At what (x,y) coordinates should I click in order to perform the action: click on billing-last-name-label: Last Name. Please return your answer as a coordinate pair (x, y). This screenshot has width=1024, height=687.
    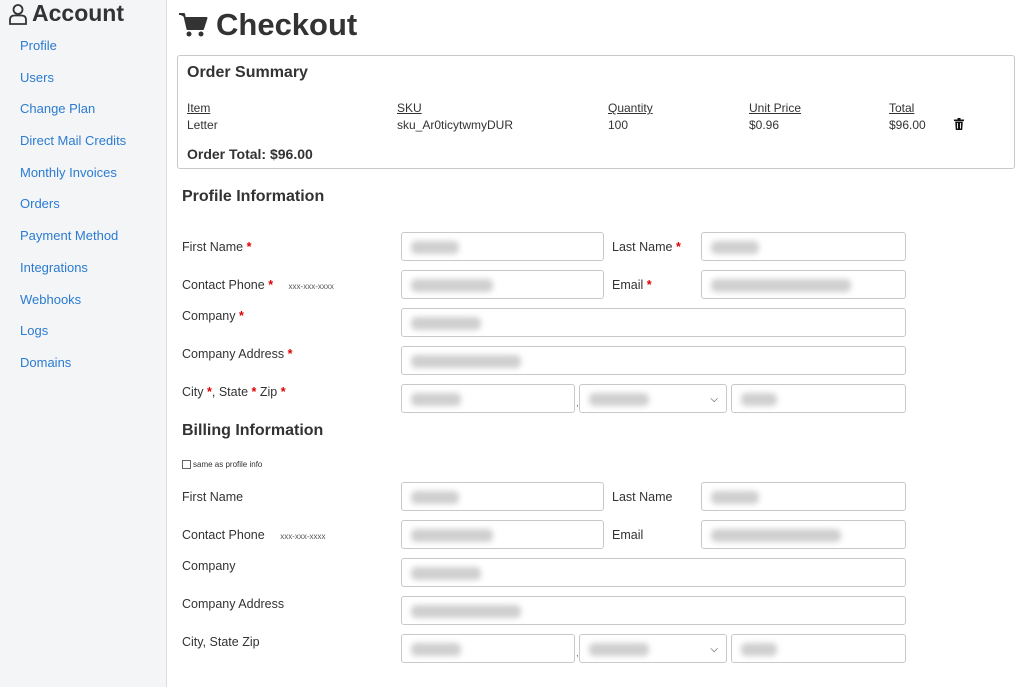
    Looking at the image, I should click on (642, 497).